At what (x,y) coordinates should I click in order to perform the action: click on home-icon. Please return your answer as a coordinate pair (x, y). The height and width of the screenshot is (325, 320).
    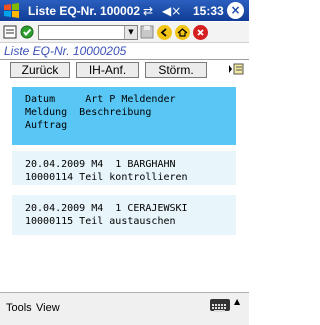
    Looking at the image, I should click on (182, 32).